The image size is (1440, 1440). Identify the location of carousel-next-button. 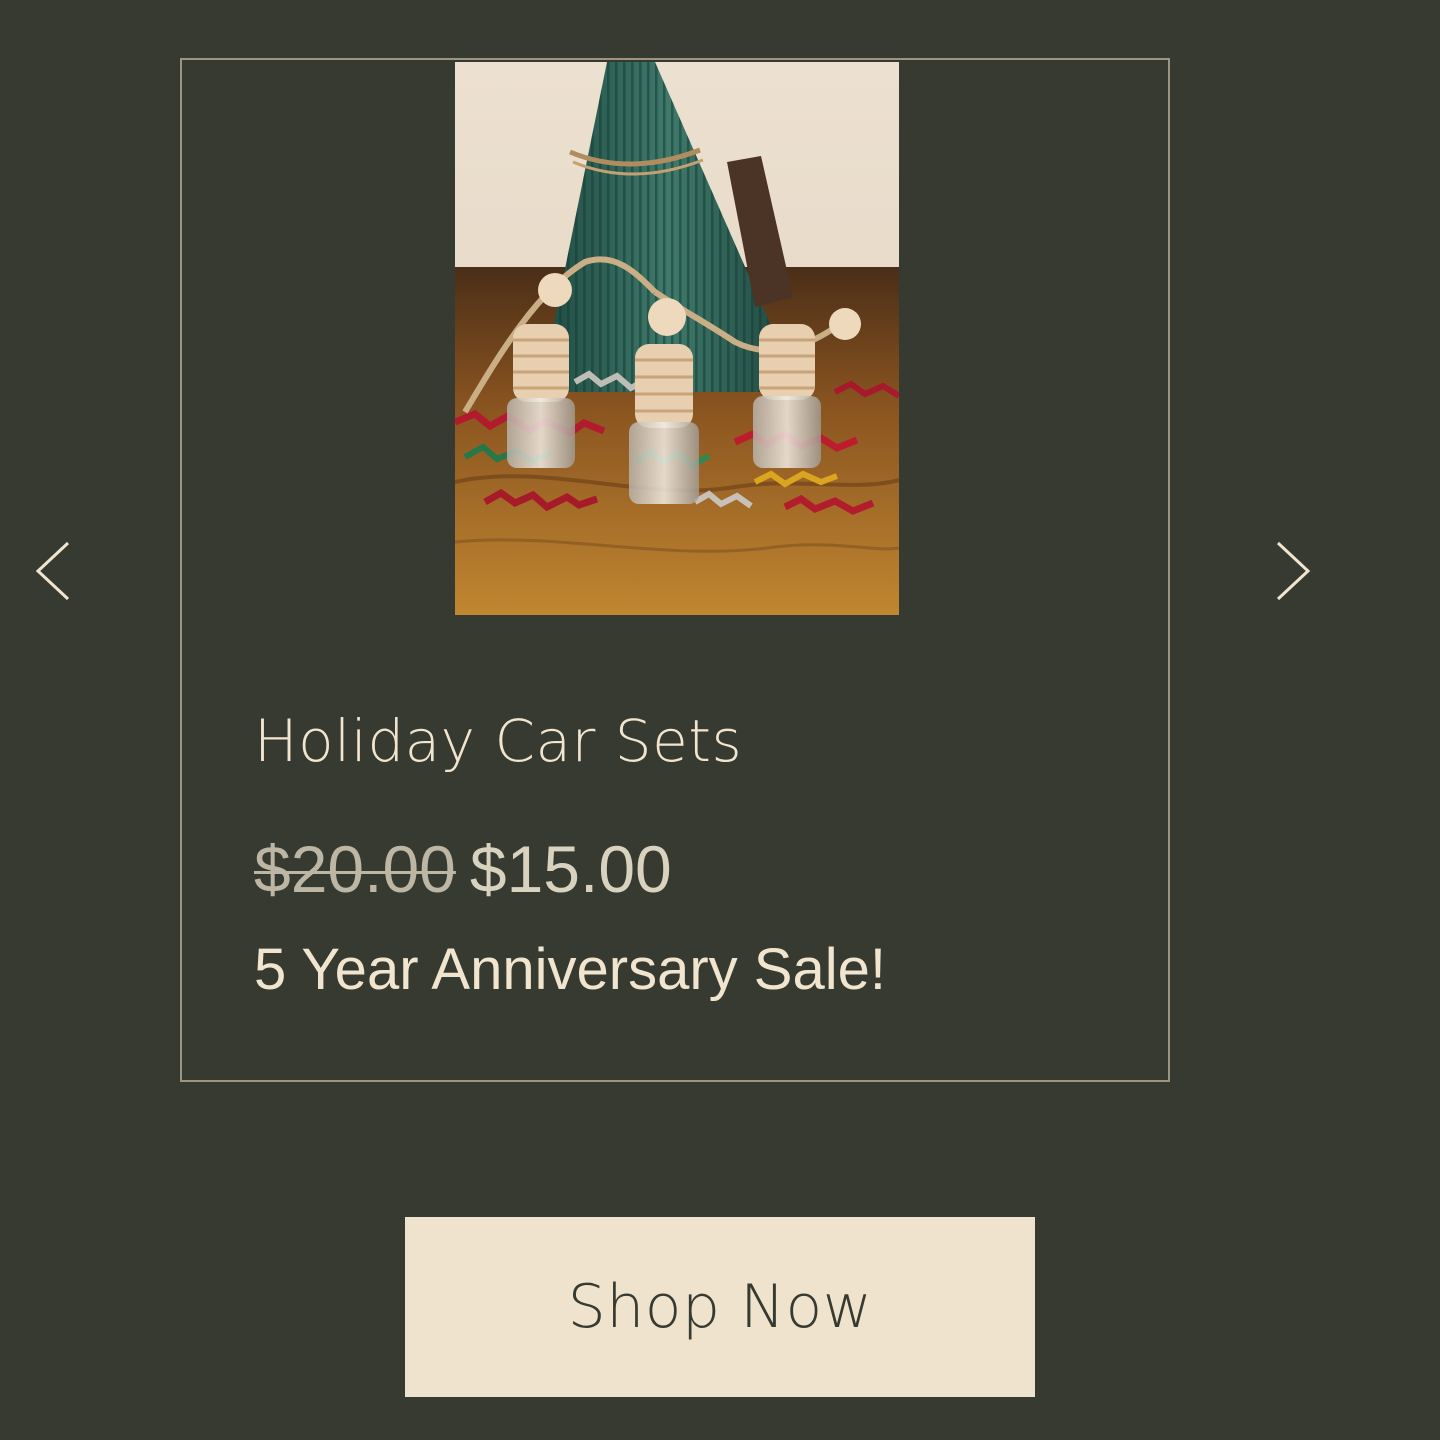
(1293, 570).